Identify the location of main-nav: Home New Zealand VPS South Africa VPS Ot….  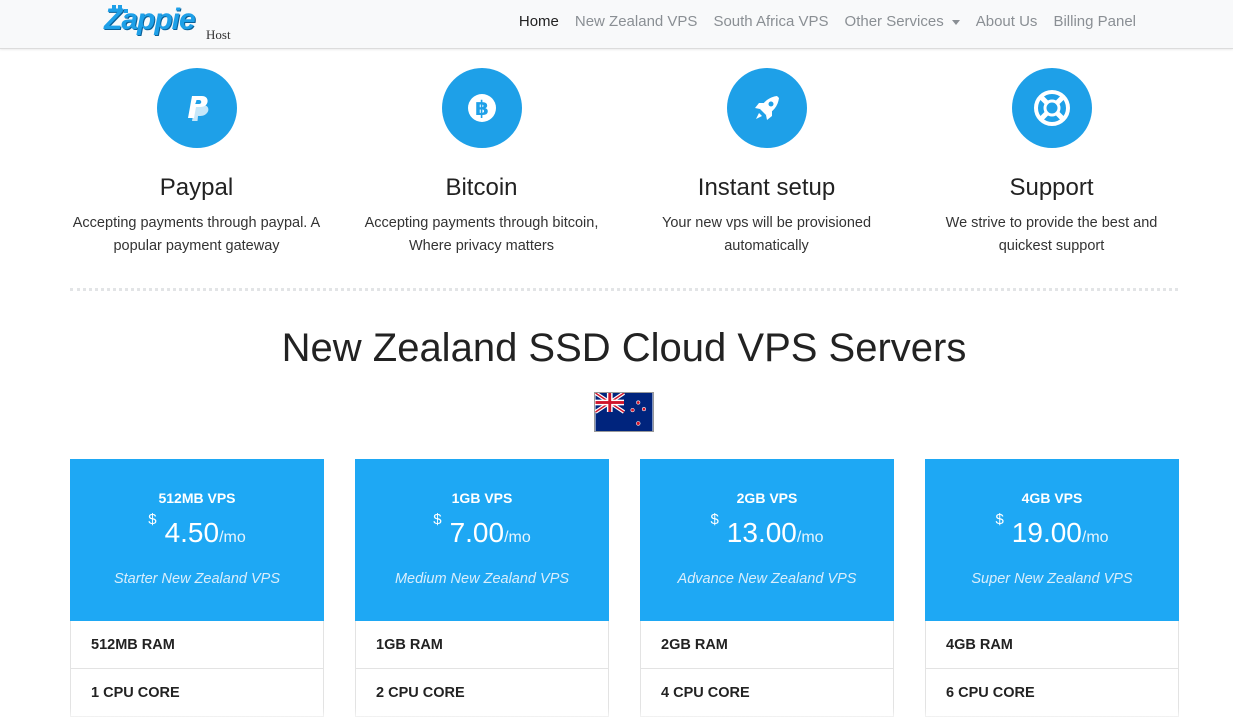
(827, 21).